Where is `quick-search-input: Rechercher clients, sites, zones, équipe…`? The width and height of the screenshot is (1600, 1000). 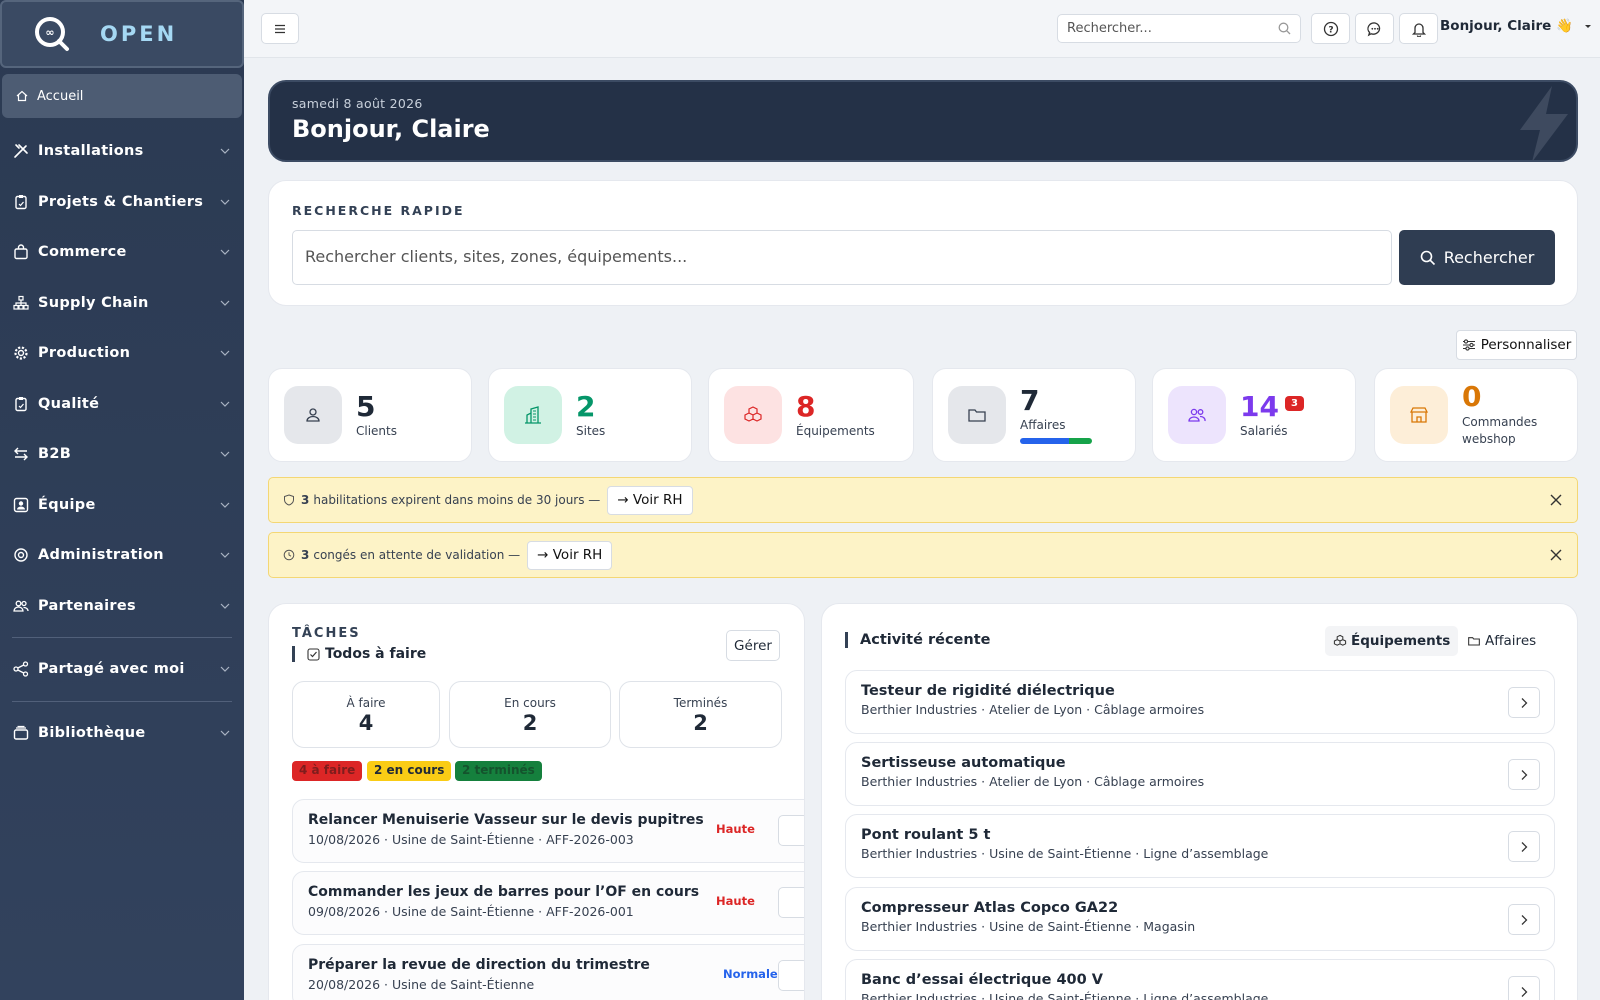 quick-search-input: Rechercher clients, sites, zones, équipe… is located at coordinates (842, 257).